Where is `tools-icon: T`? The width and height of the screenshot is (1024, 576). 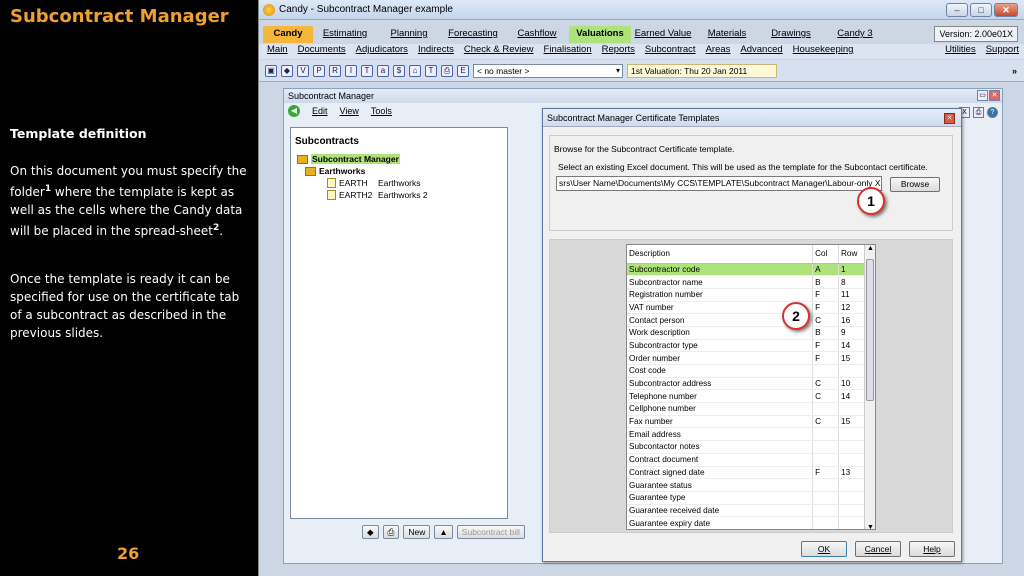
tools-icon: T is located at coordinates (431, 70).